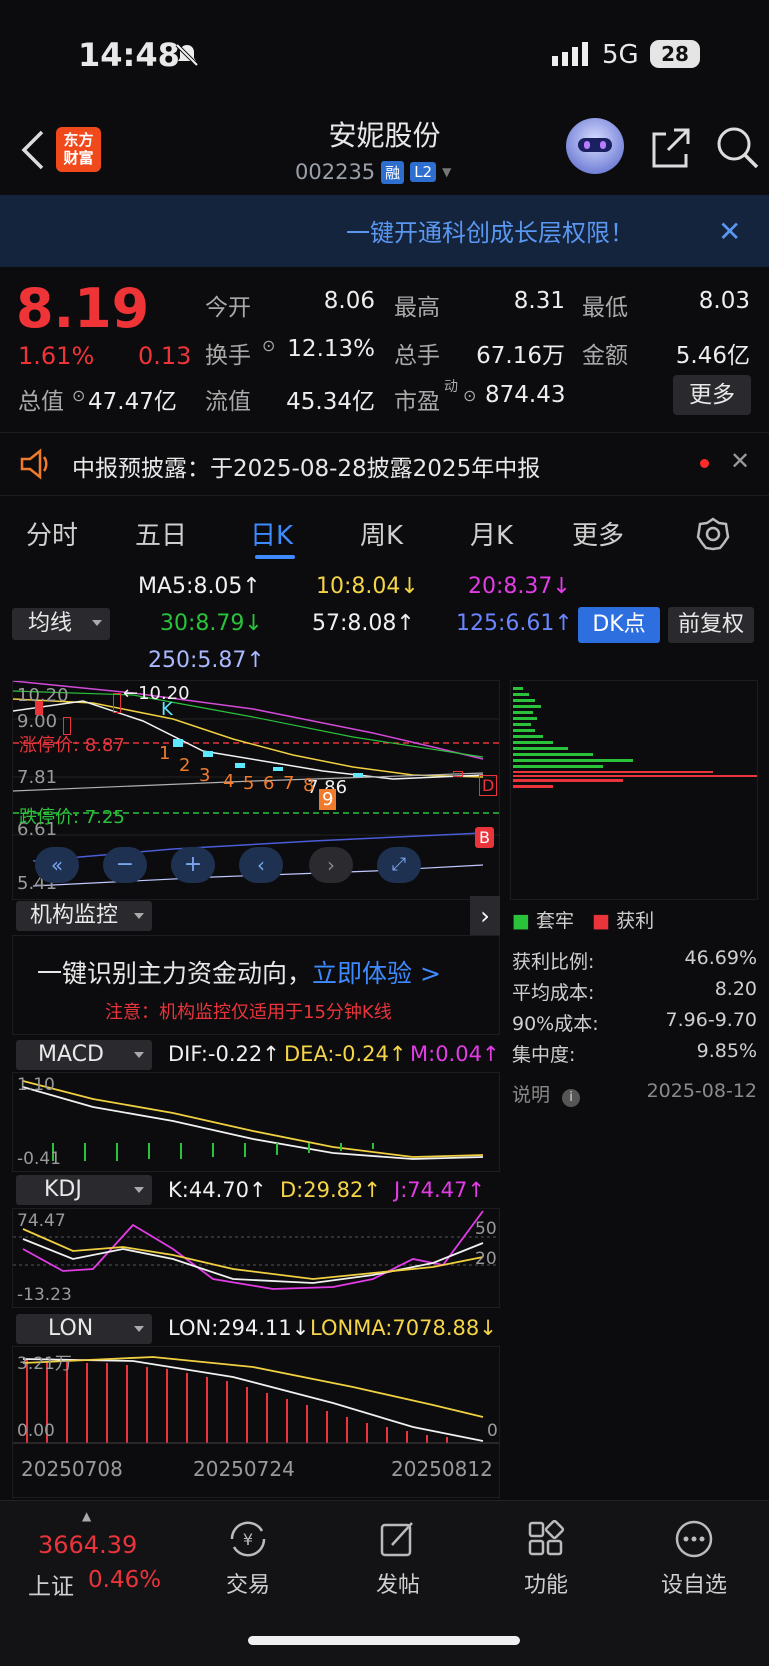 Image resolution: width=769 pixels, height=1666 pixels. I want to click on x-axis-date: 20250724, so click(244, 1469).